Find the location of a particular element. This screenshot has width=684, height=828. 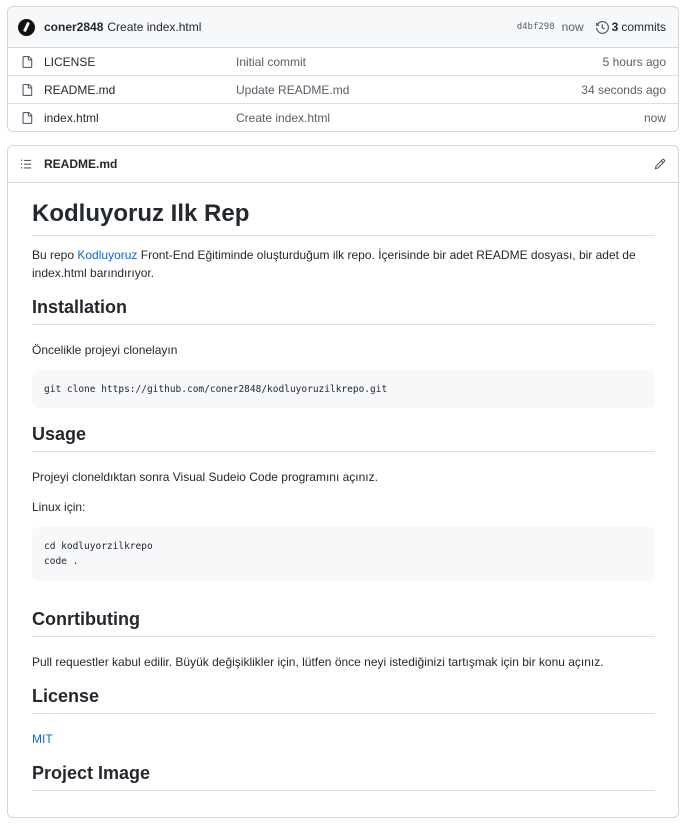

commit-time: now is located at coordinates (572, 27).